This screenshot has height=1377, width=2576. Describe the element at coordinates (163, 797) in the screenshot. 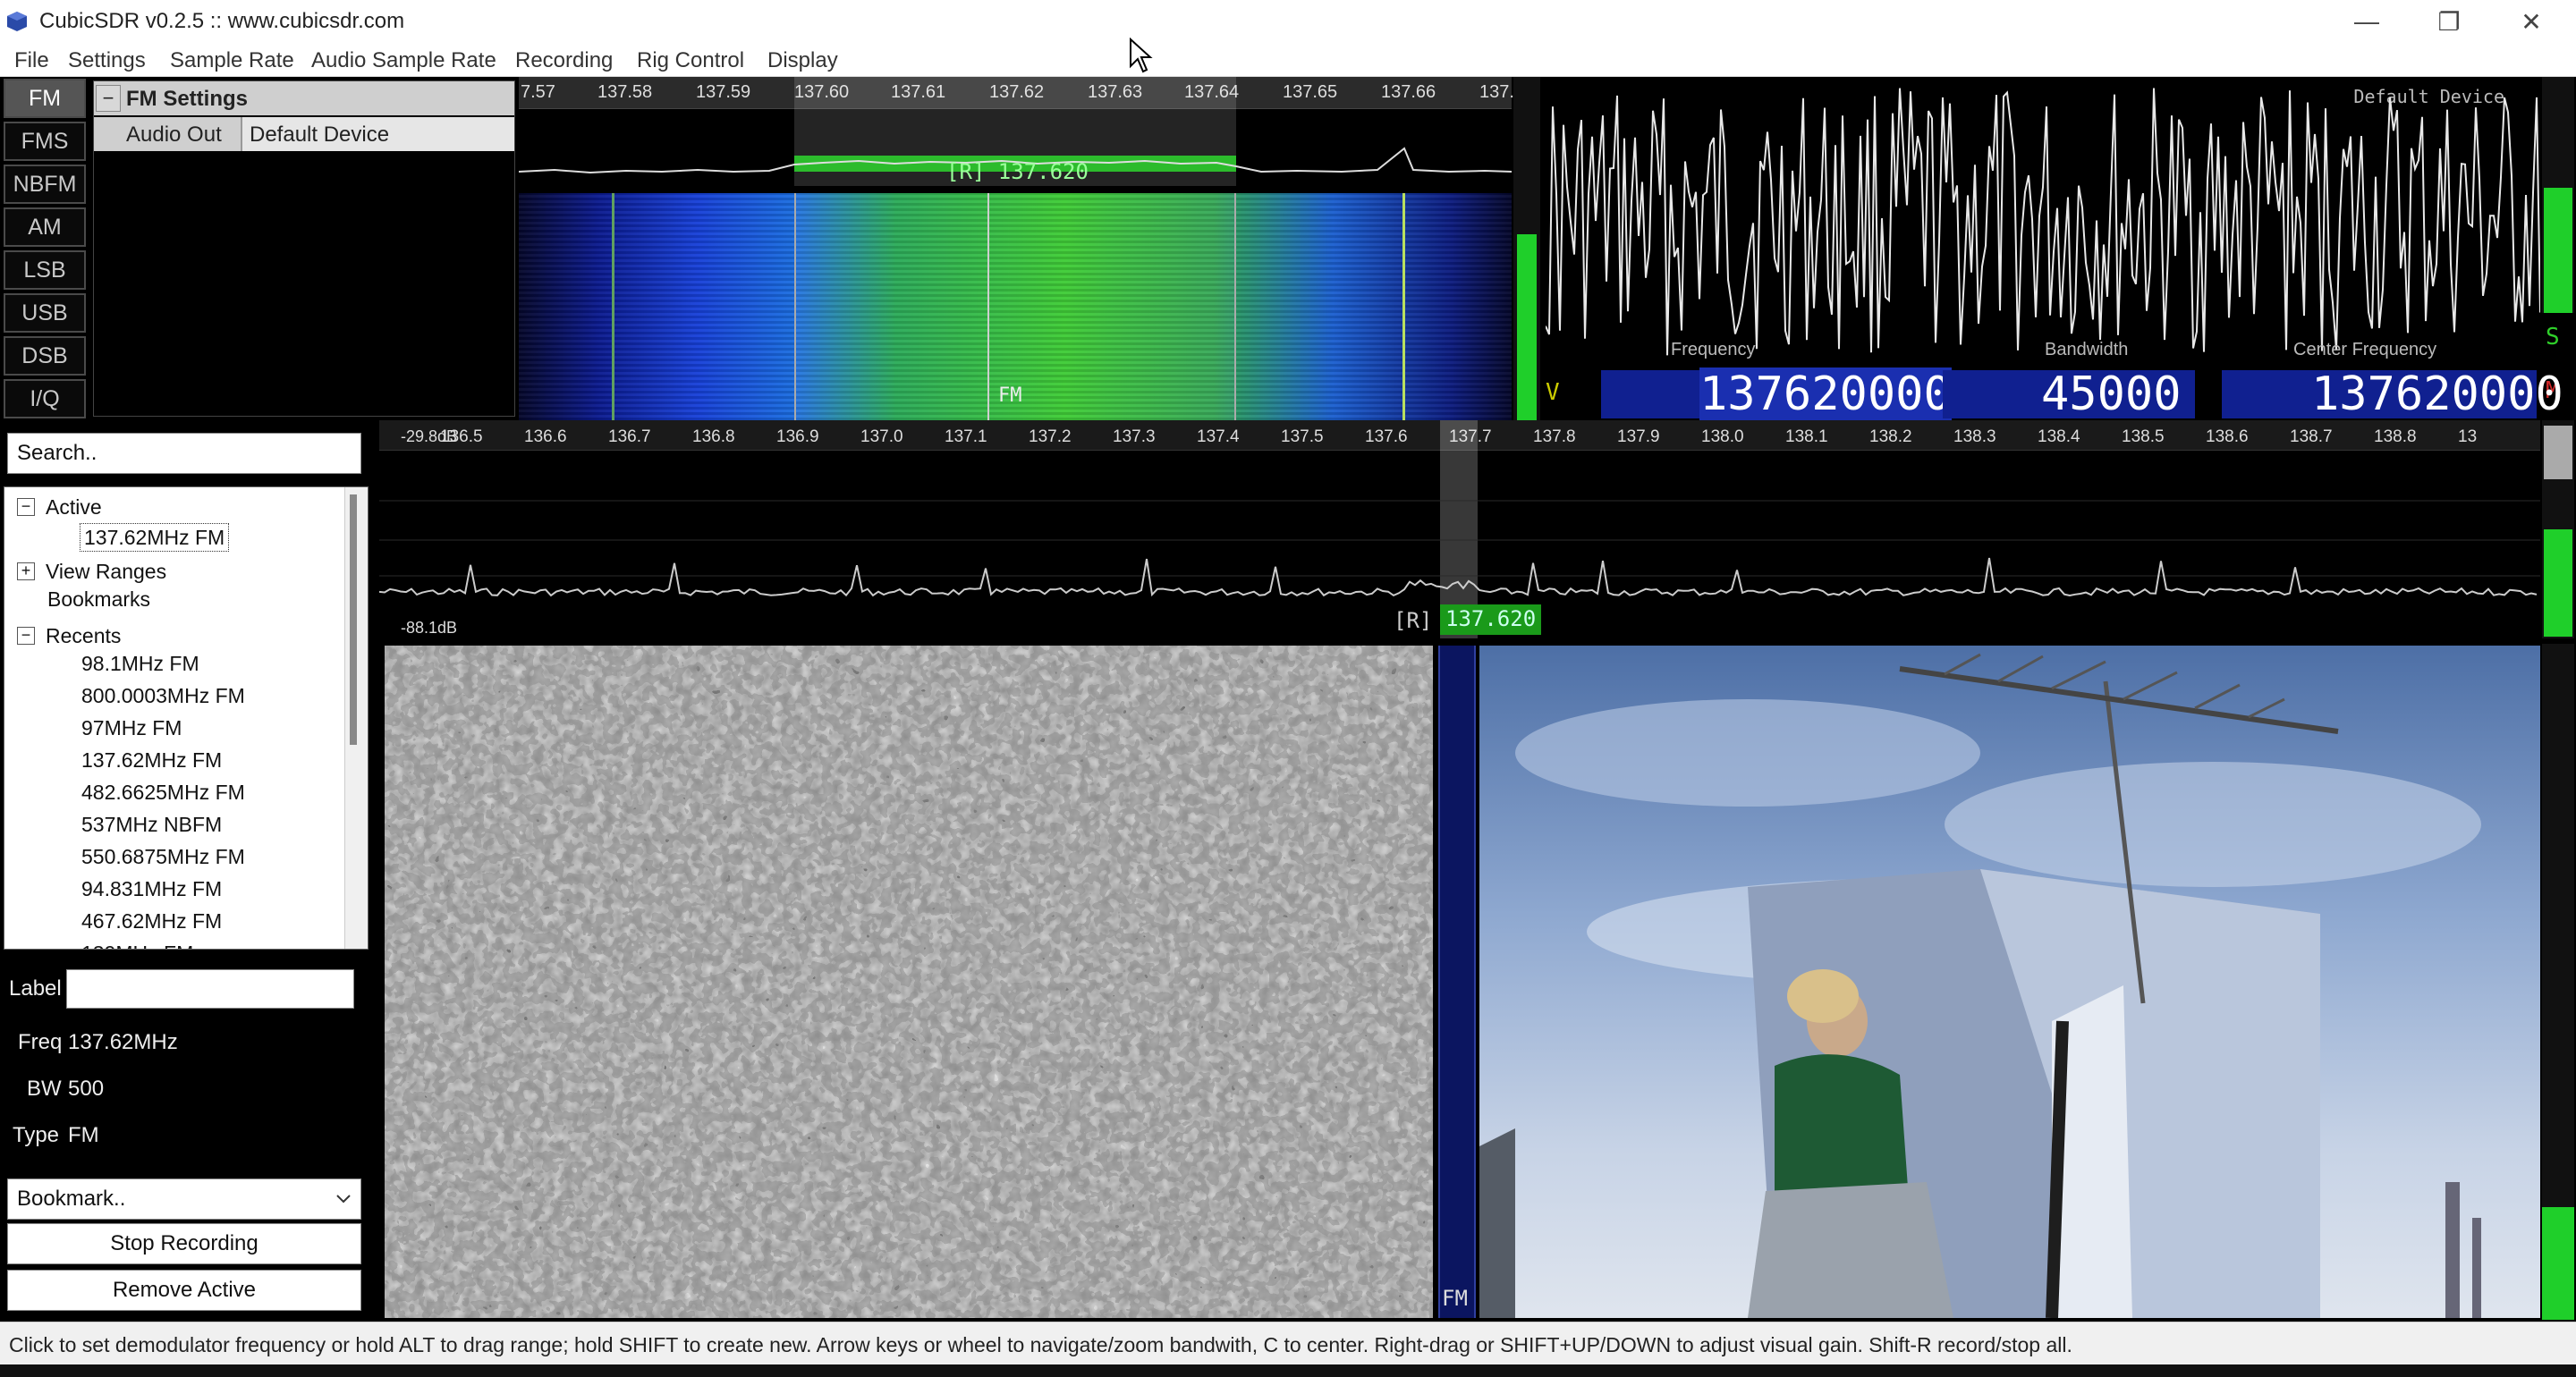

I see `recent-item: 482.6625MHz FM` at that location.